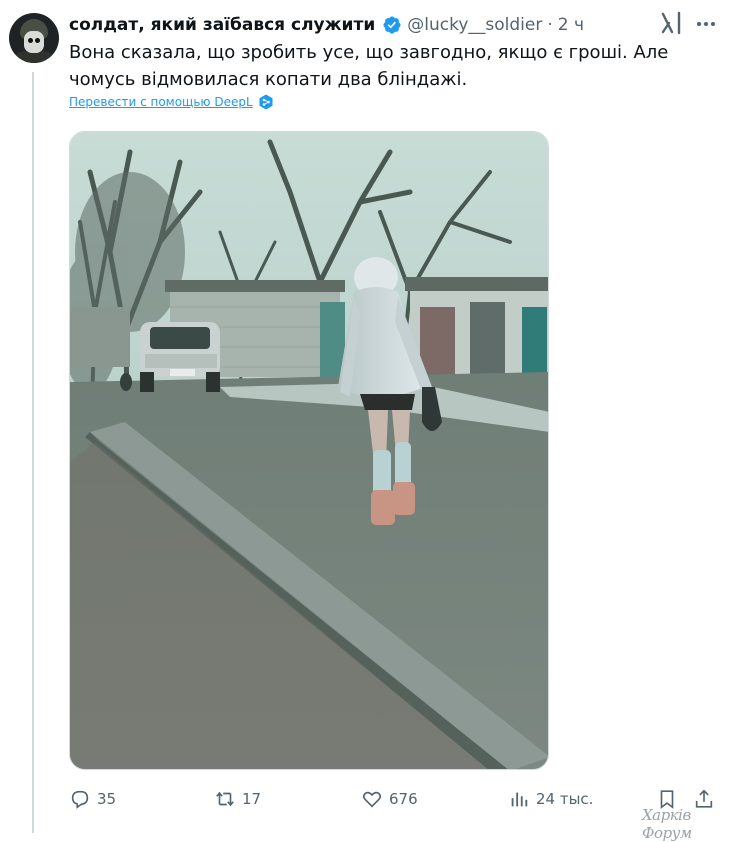 The height and width of the screenshot is (842, 737). I want to click on verified-badge-icon, so click(392, 25).